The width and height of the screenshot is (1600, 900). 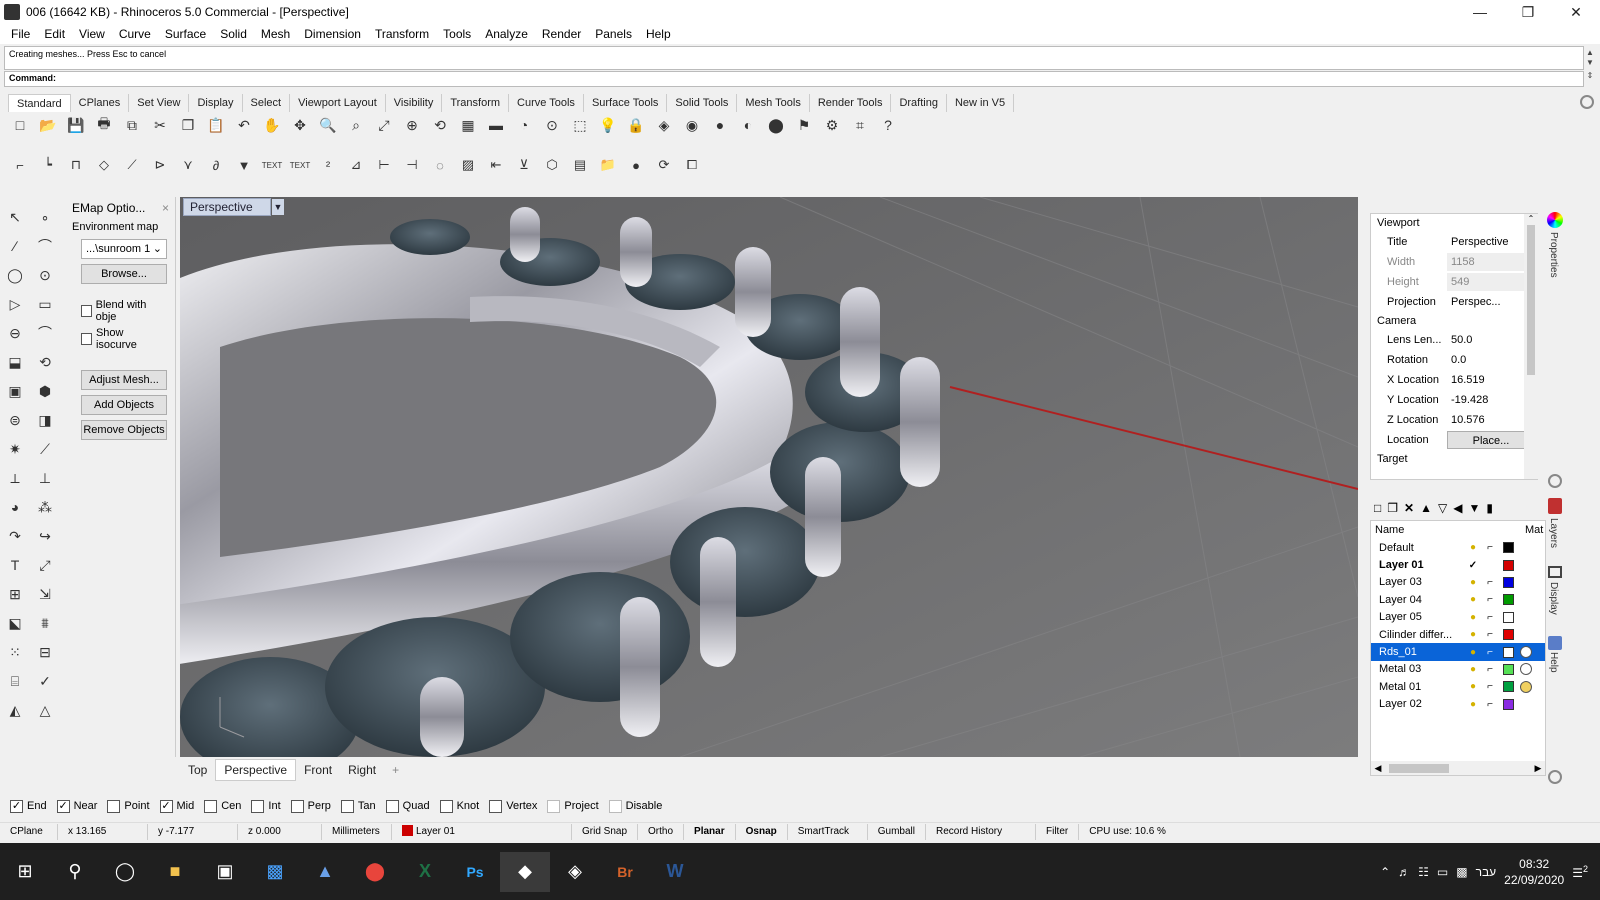 I want to click on lock-icon: 🔒, so click(x=636, y=125).